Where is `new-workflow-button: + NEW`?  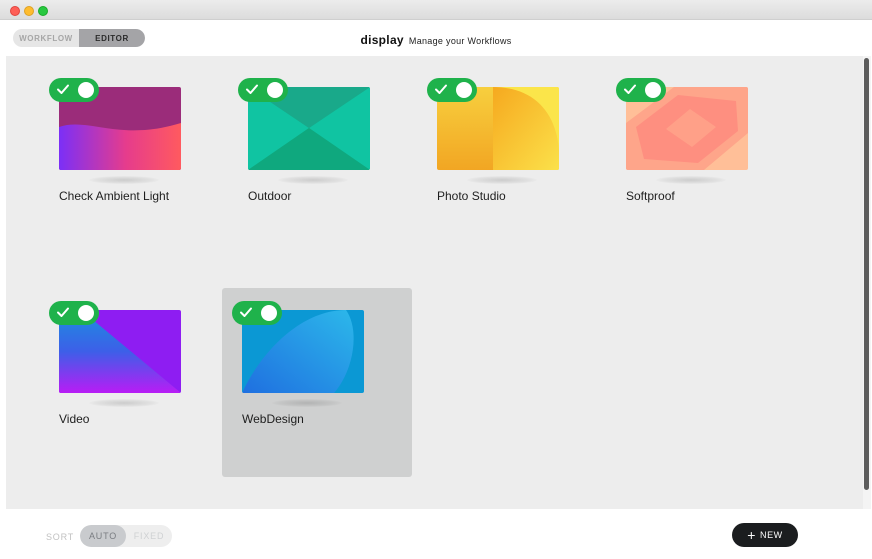 new-workflow-button: + NEW is located at coordinates (765, 535).